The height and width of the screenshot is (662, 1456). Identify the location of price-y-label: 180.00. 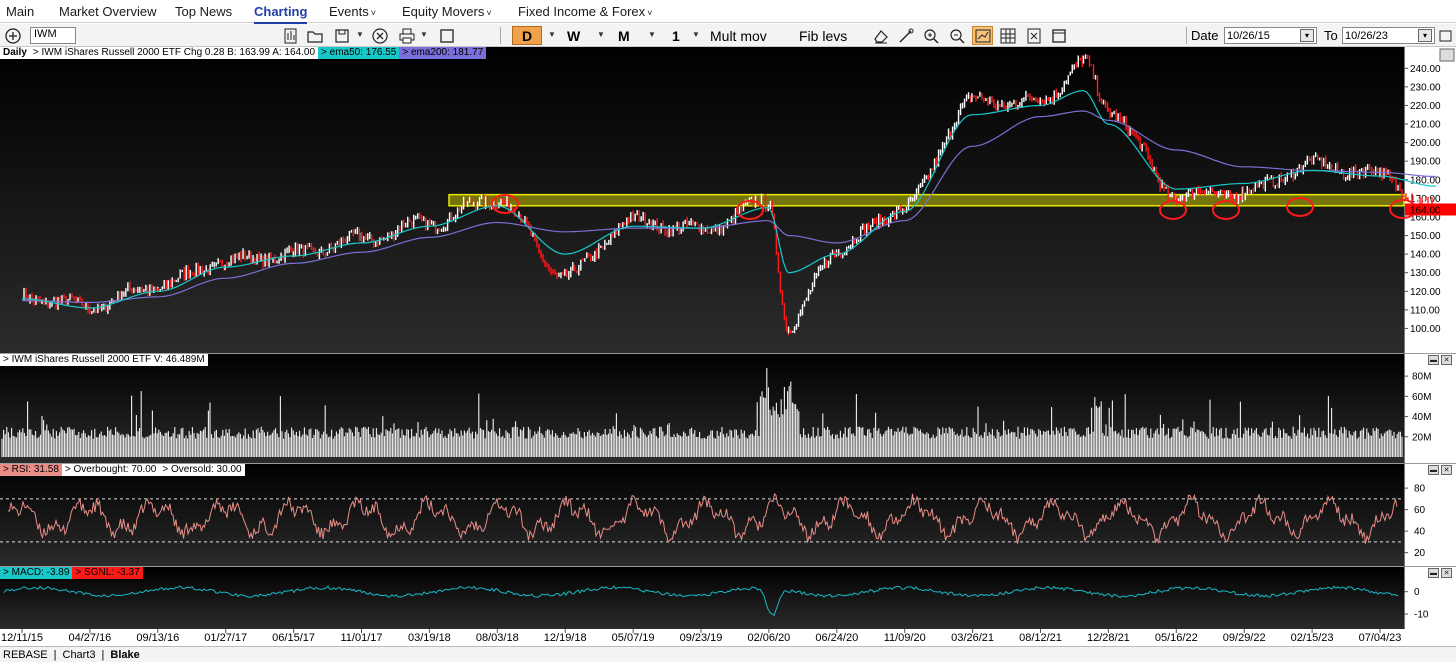
(1425, 180).